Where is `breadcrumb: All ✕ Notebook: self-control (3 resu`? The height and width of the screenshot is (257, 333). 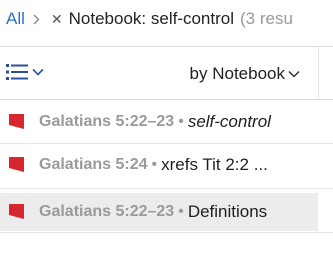 breadcrumb: All ✕ Notebook: self-control (3 resu is located at coordinates (166, 19).